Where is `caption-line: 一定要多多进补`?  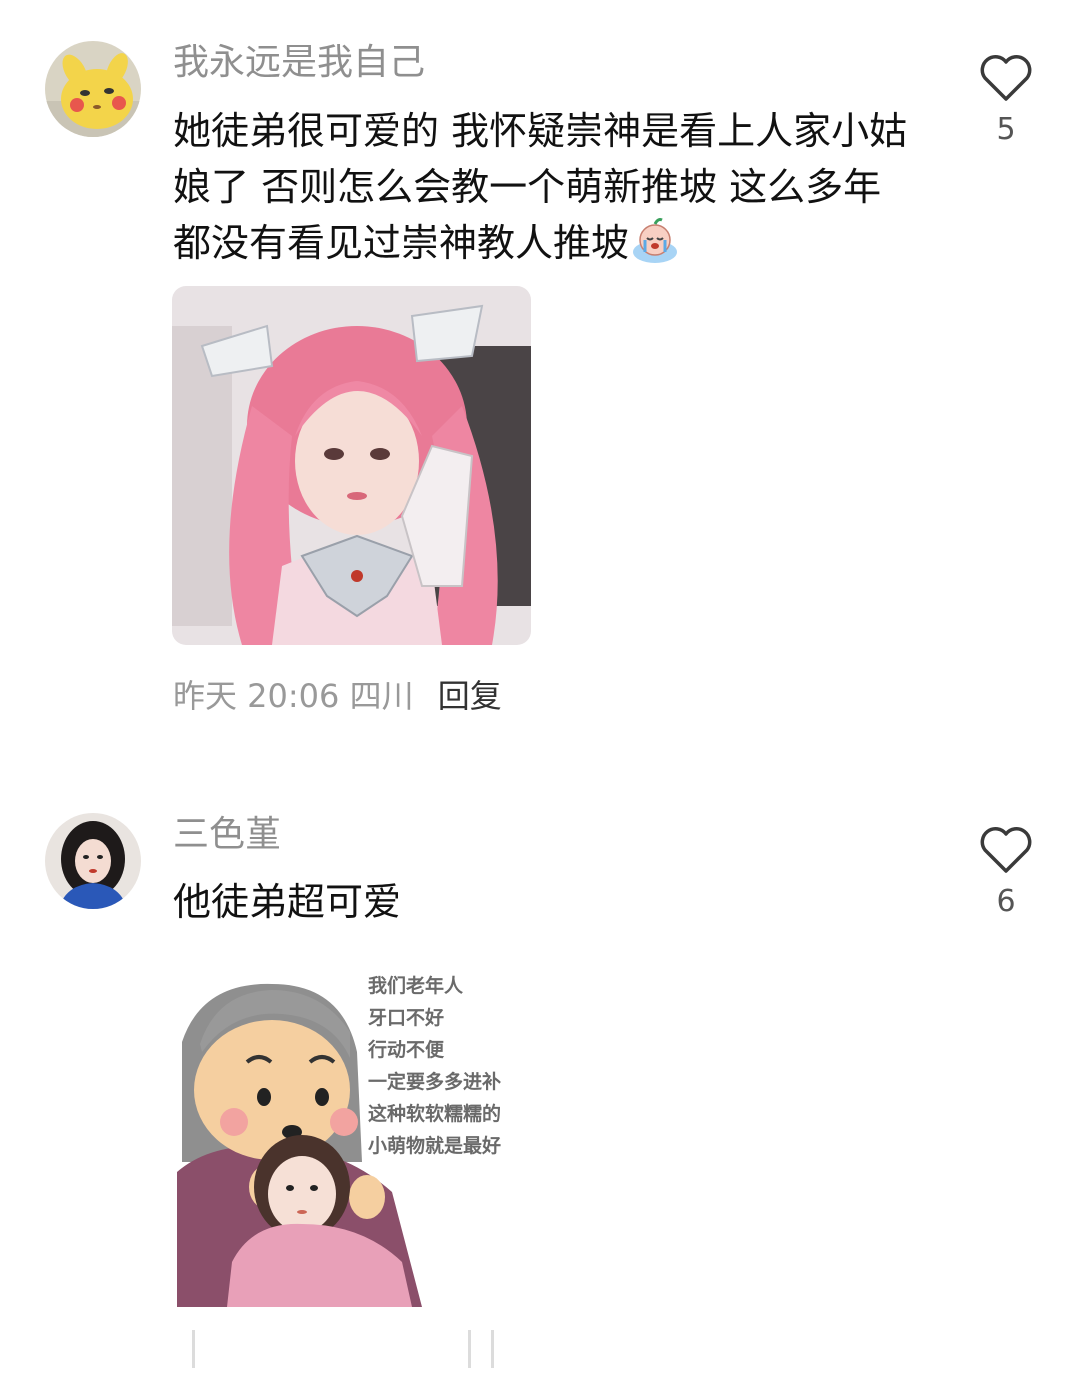
caption-line: 一定要多多进补 is located at coordinates (435, 1082).